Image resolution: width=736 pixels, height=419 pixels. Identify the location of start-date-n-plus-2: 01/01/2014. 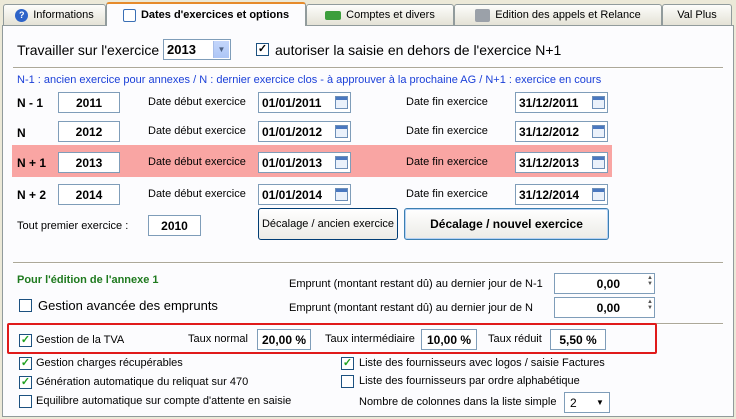
(304, 194).